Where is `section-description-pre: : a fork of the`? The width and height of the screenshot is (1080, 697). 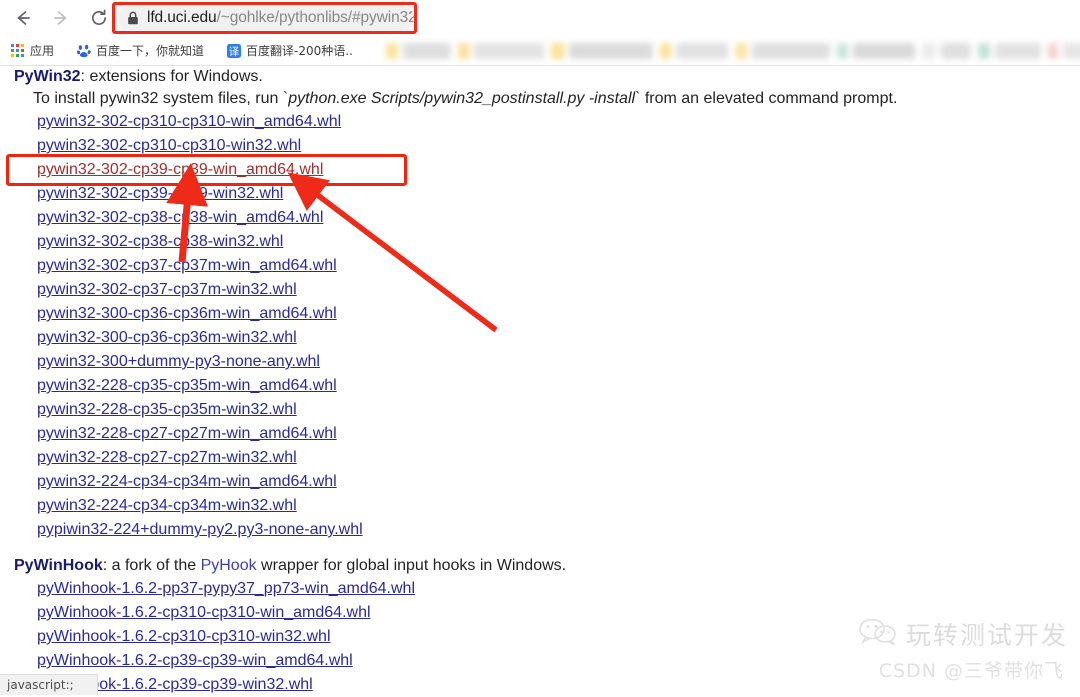
section-description-pre: : a fork of the is located at coordinates (151, 565).